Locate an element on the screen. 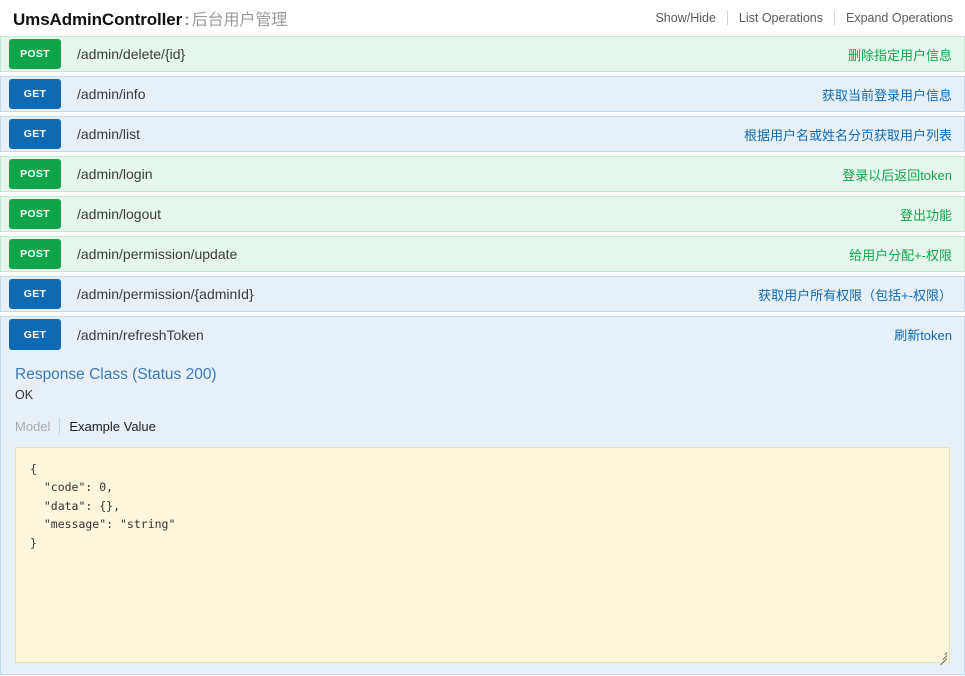 The width and height of the screenshot is (965, 676). operation-row-expanded: GET /admin/refreshToken 刷新token is located at coordinates (482, 334).